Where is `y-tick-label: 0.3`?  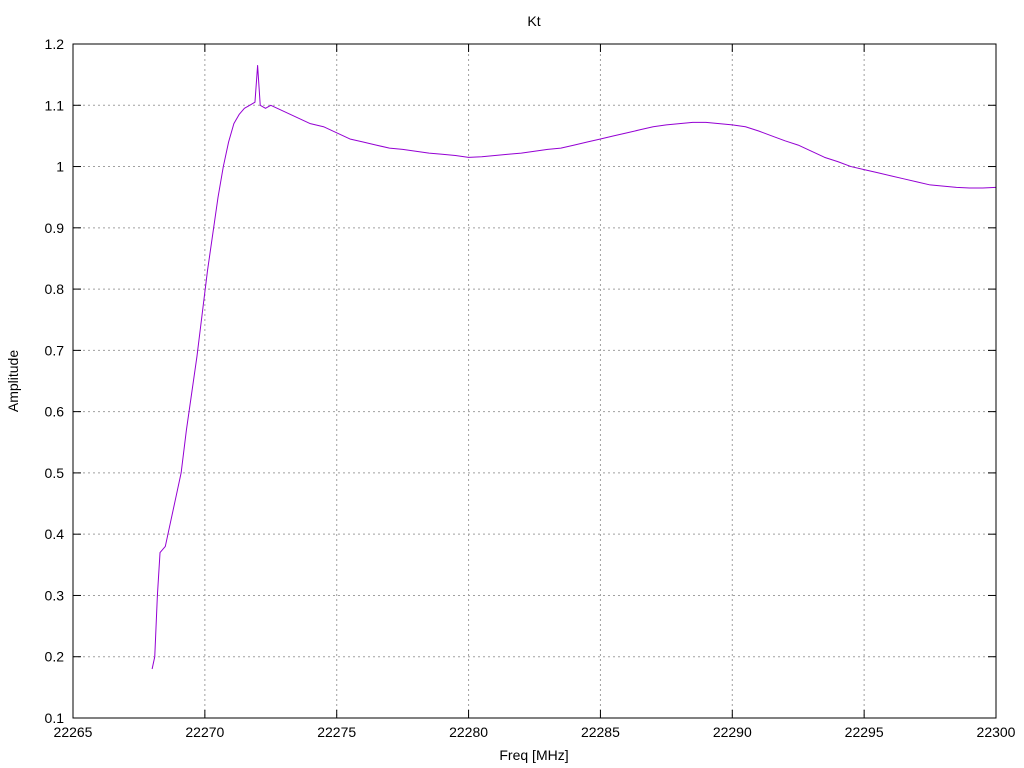
y-tick-label: 0.3 is located at coordinates (55, 595).